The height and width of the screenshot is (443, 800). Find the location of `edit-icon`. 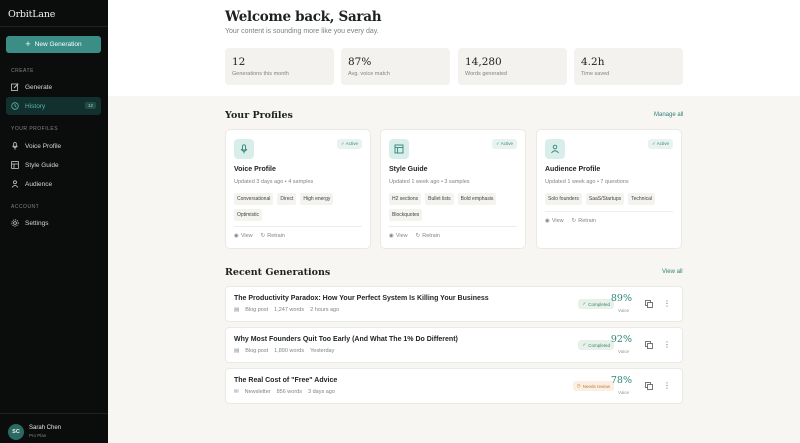

edit-icon is located at coordinates (15, 87).